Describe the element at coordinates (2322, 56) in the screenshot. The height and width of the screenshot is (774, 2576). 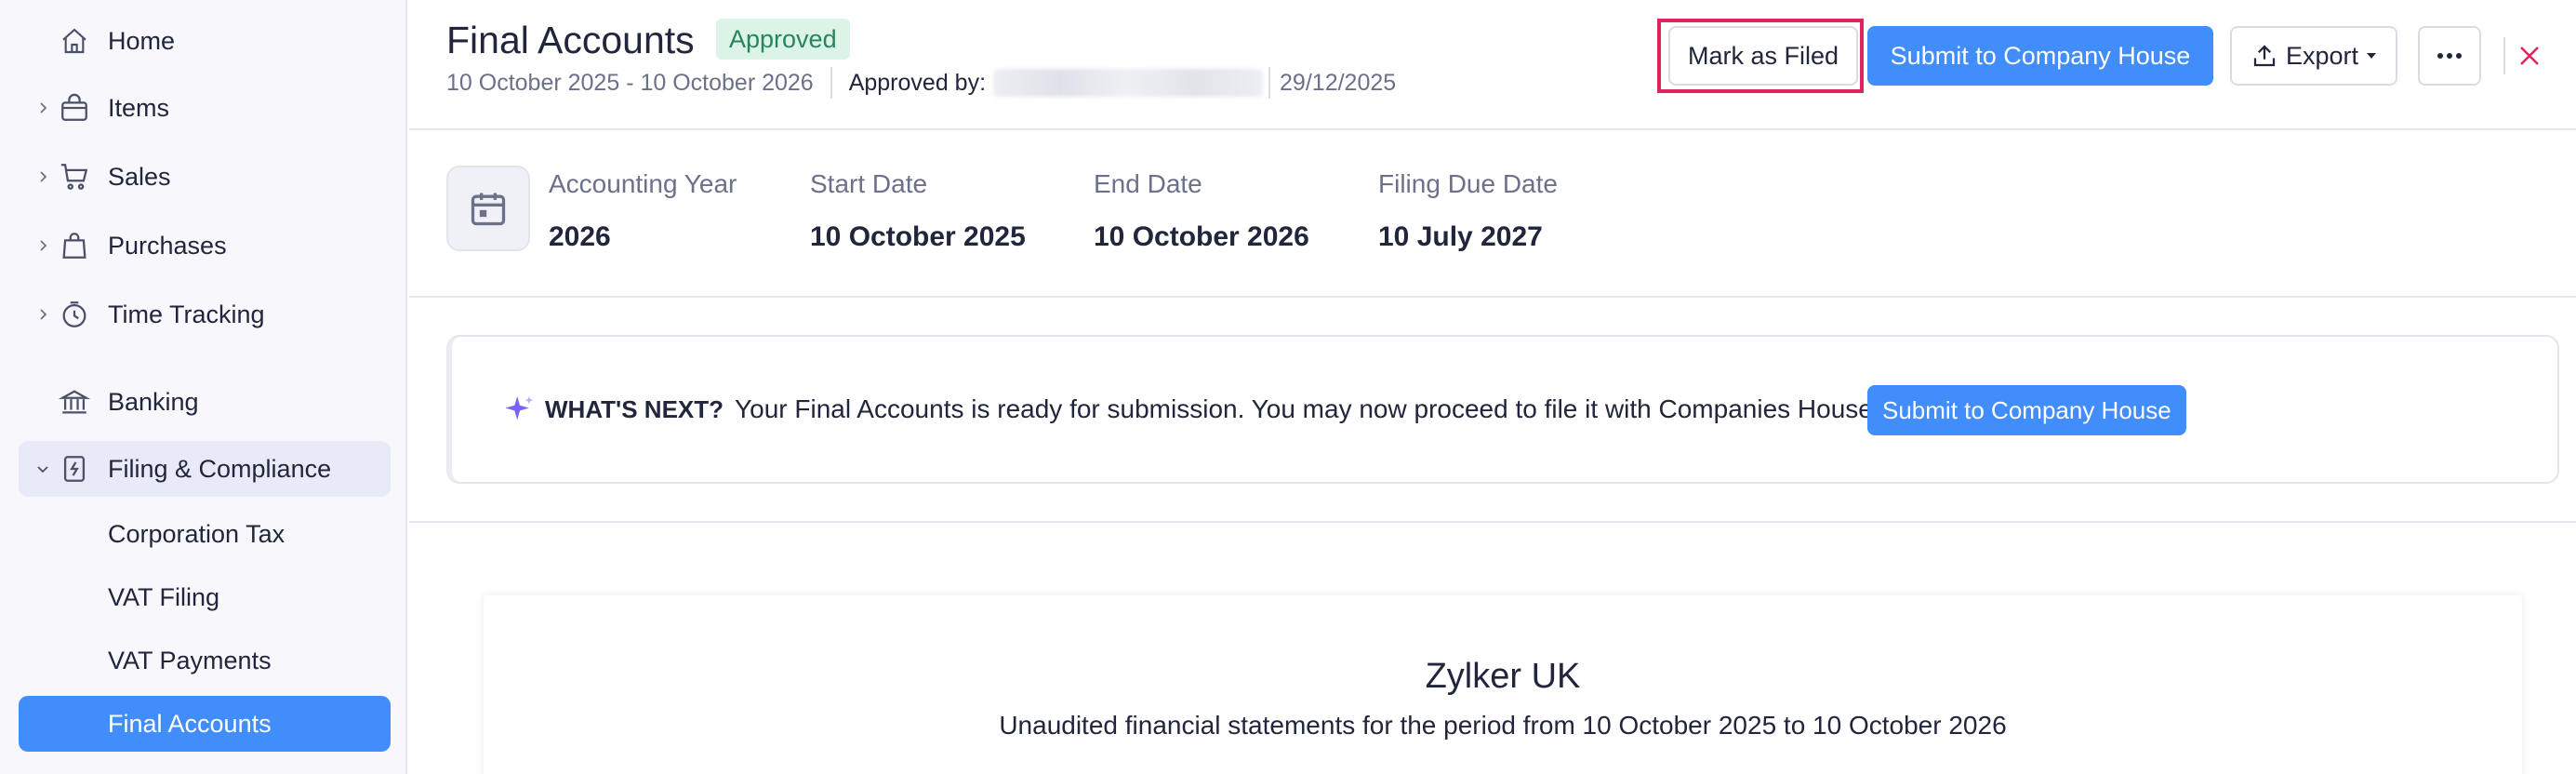
I see `export-label: Export` at that location.